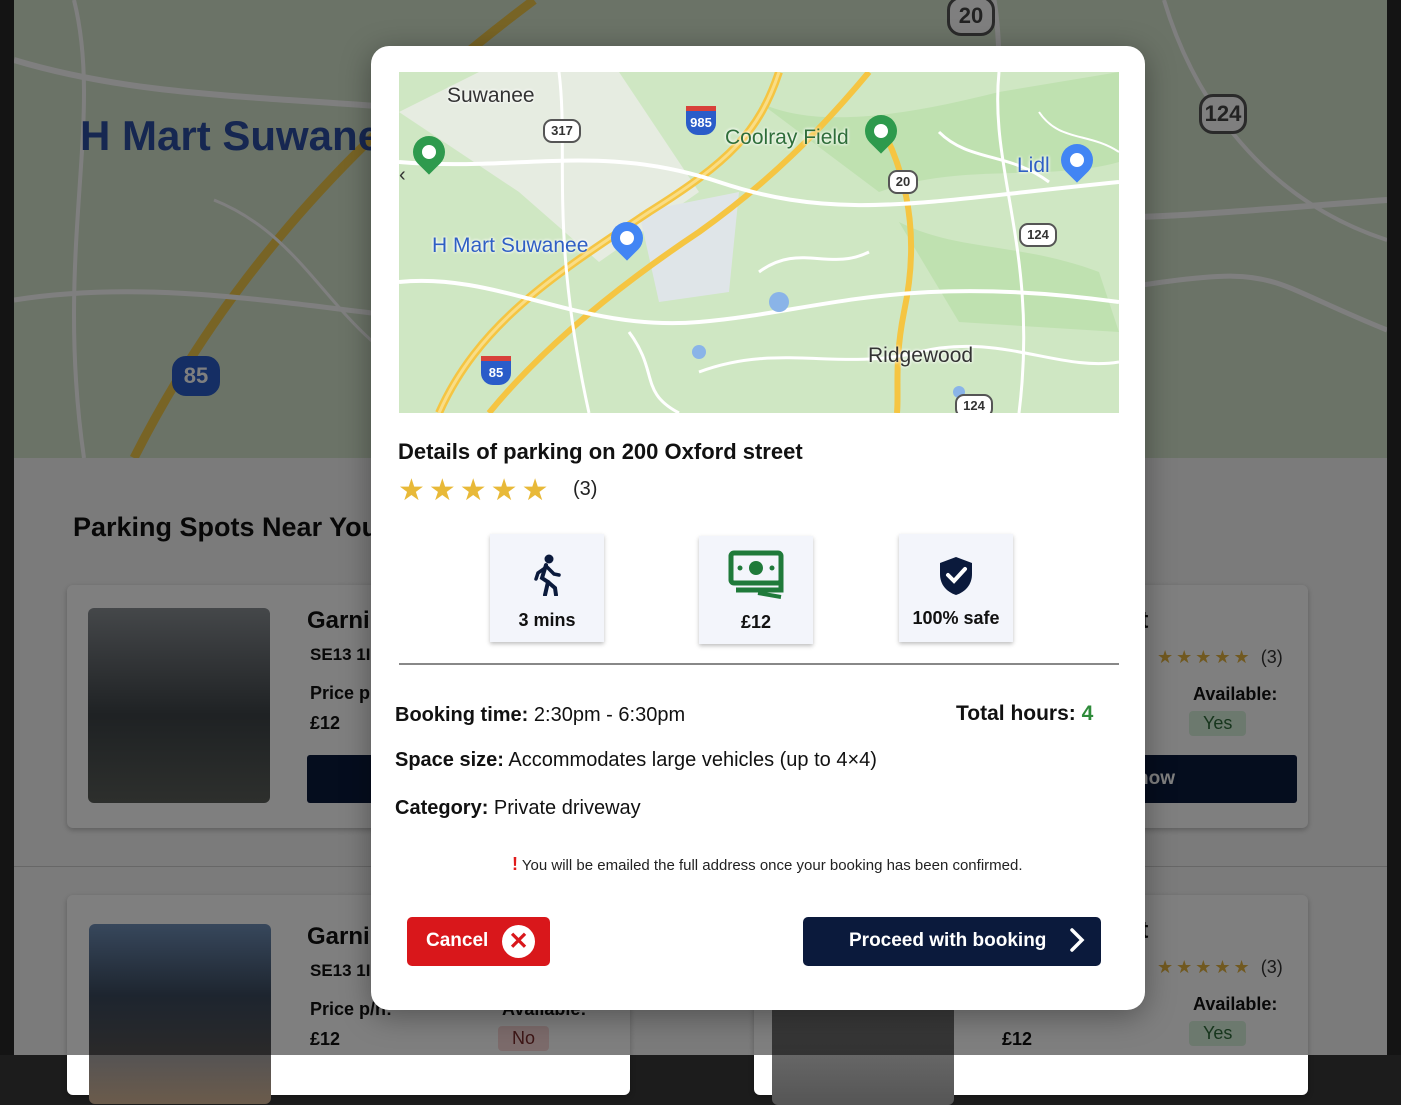 Image resolution: width=1401 pixels, height=1105 pixels. Describe the element at coordinates (562, 131) in the screenshot. I see `road-shield-icon: 317` at that location.